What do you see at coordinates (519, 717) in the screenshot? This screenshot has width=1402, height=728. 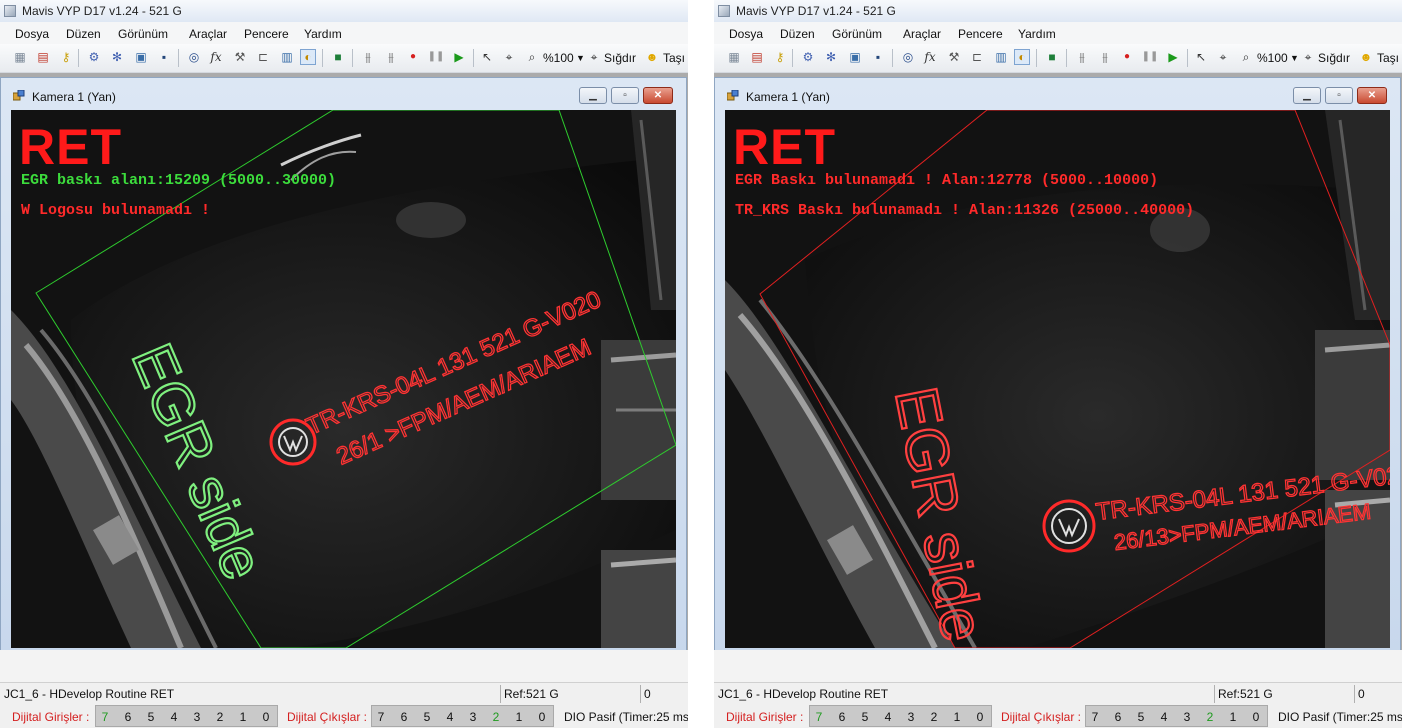 I see `output-bit-1: 1` at bounding box center [519, 717].